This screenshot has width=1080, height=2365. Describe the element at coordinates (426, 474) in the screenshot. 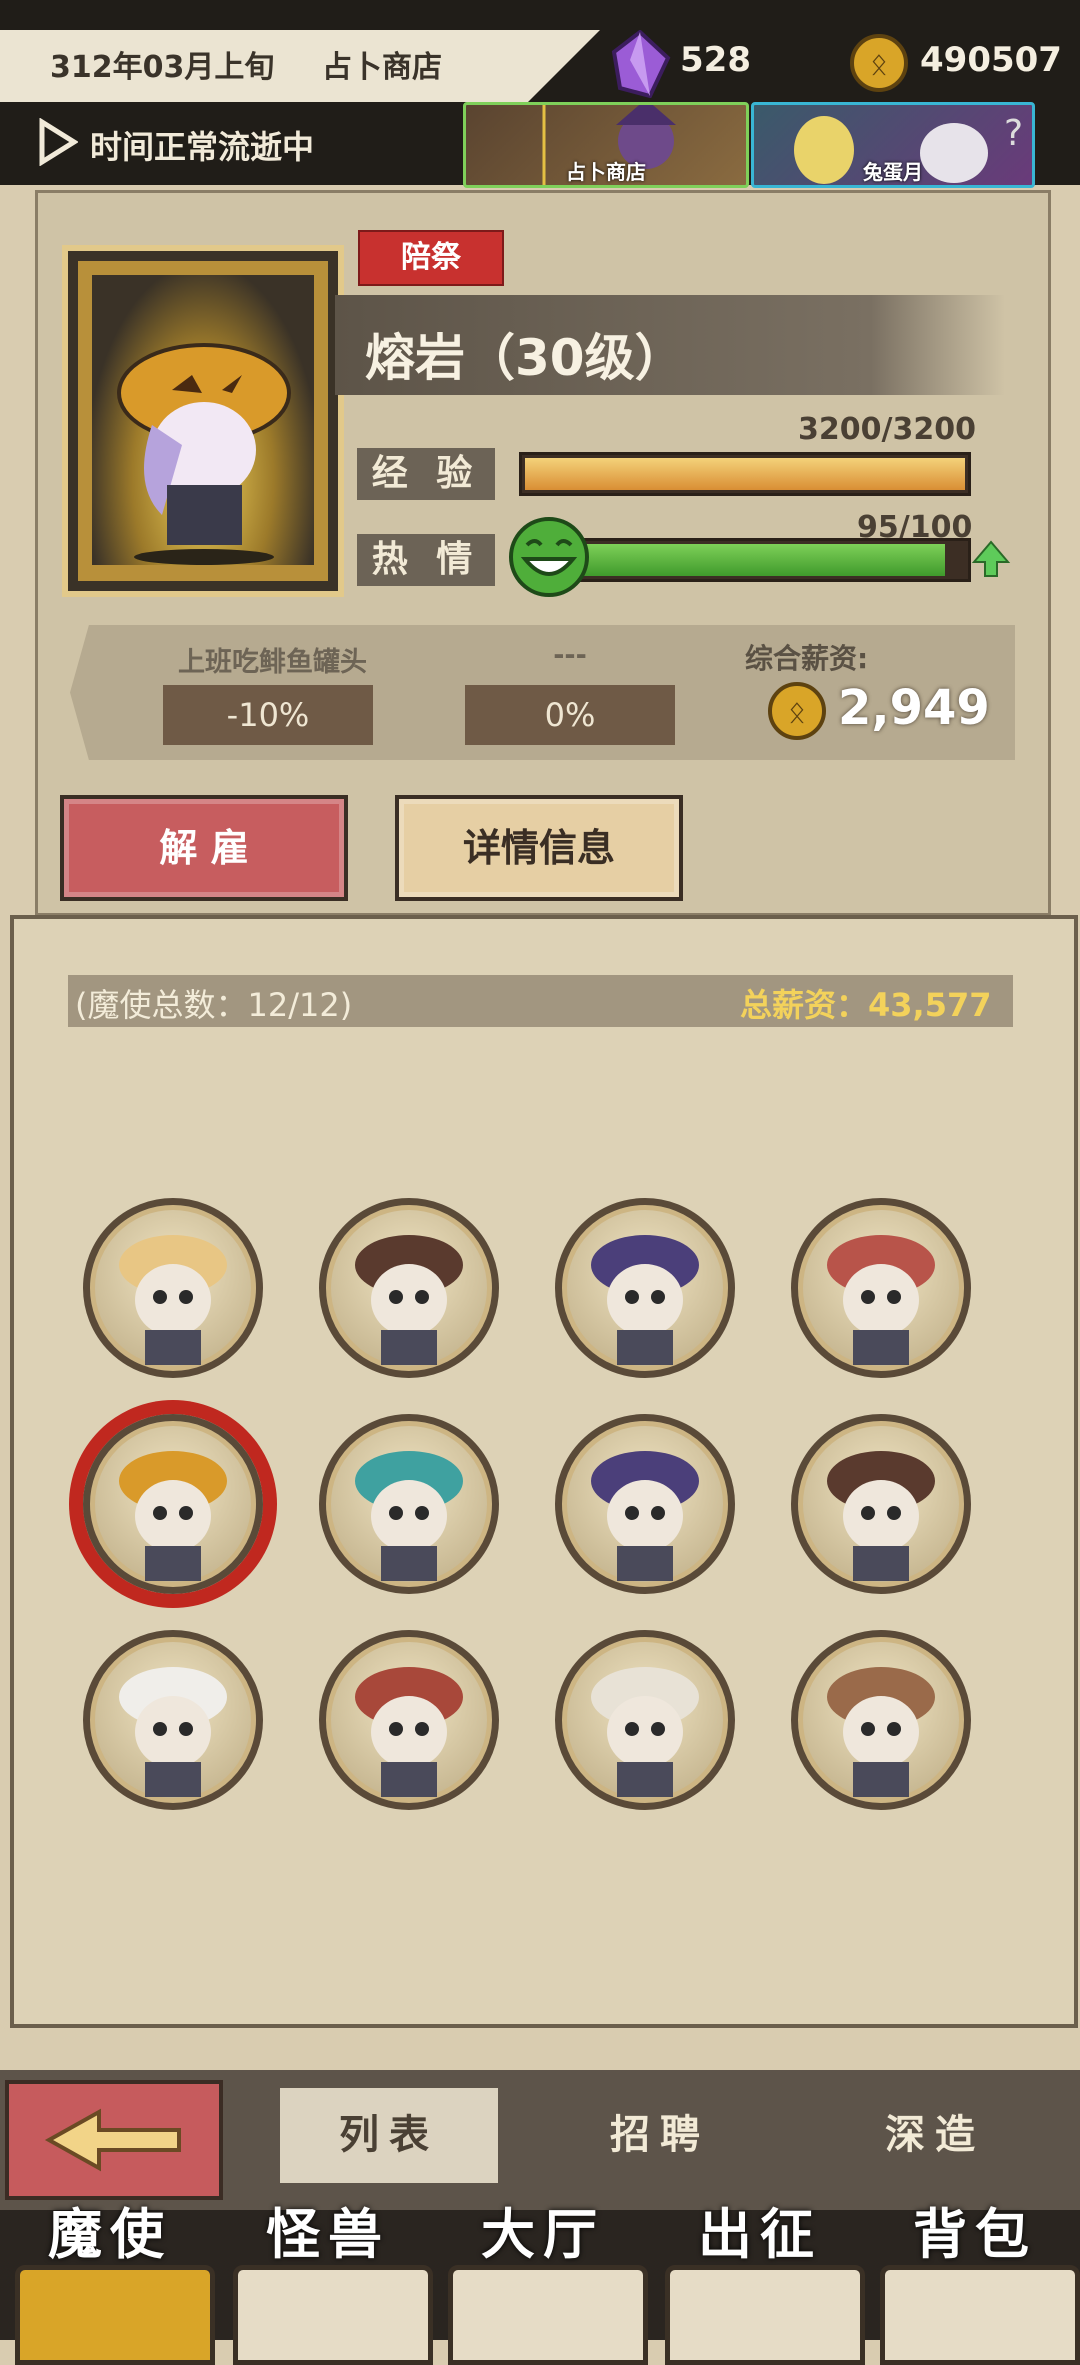

I see `exp-label: 经 验` at that location.